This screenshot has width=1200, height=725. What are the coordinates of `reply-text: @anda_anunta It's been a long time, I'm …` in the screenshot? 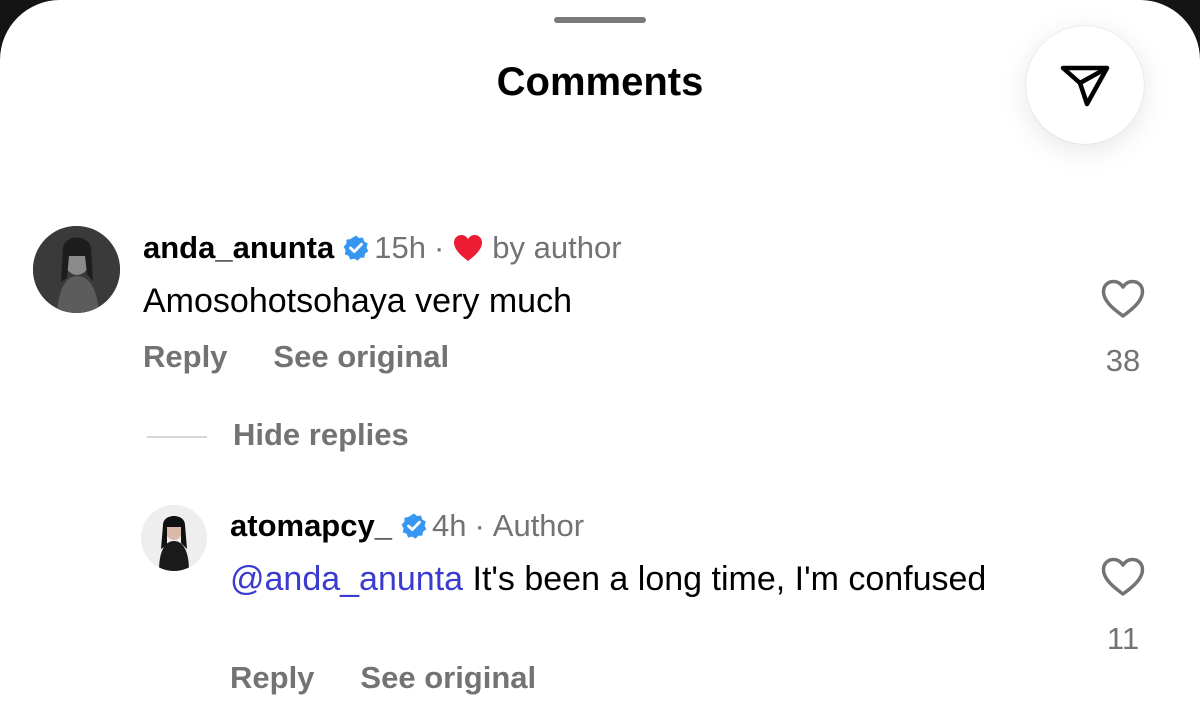 It's located at (630, 579).